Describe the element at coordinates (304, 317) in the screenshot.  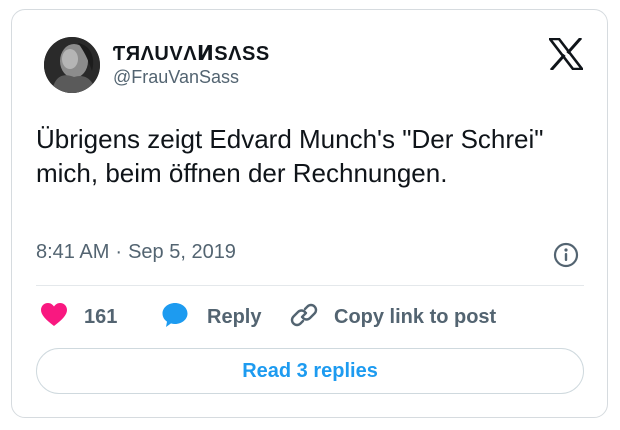
I see `link-icon` at that location.